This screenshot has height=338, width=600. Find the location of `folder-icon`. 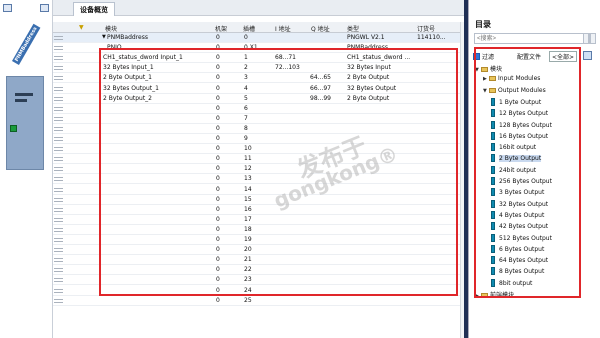

folder-icon is located at coordinates (484, 295).